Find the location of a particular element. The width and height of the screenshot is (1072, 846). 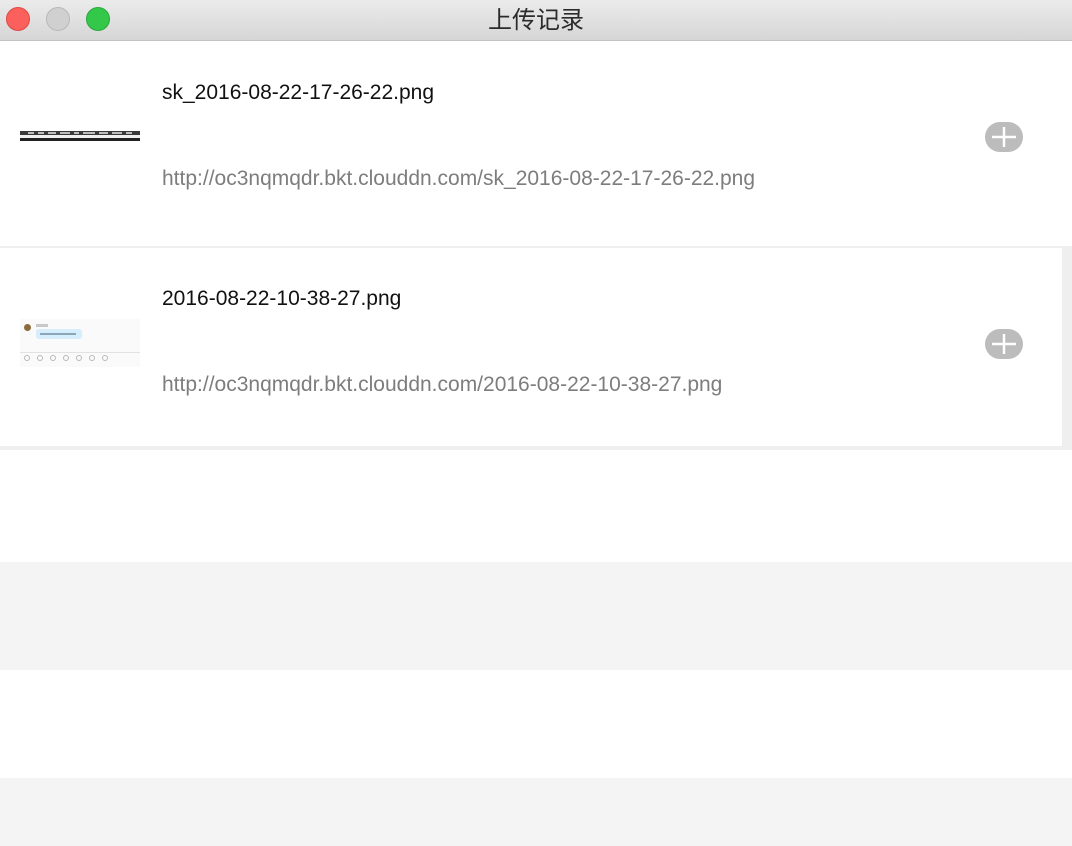

record-filename: sk_2016-08-22-17-26-22.png is located at coordinates (298, 92).